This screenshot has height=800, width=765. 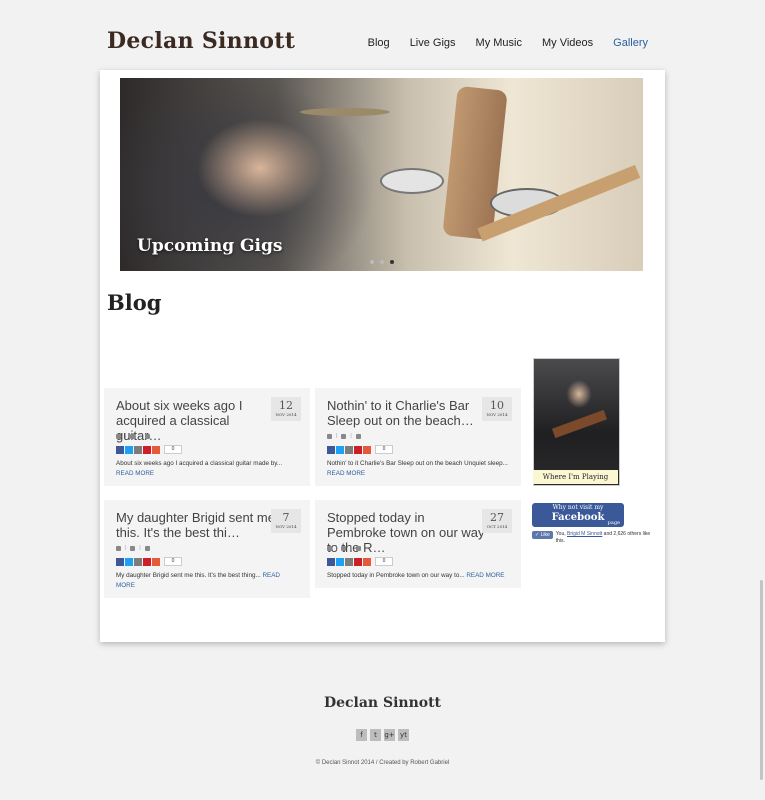 I want to click on drum-graphic, so click(x=412, y=181).